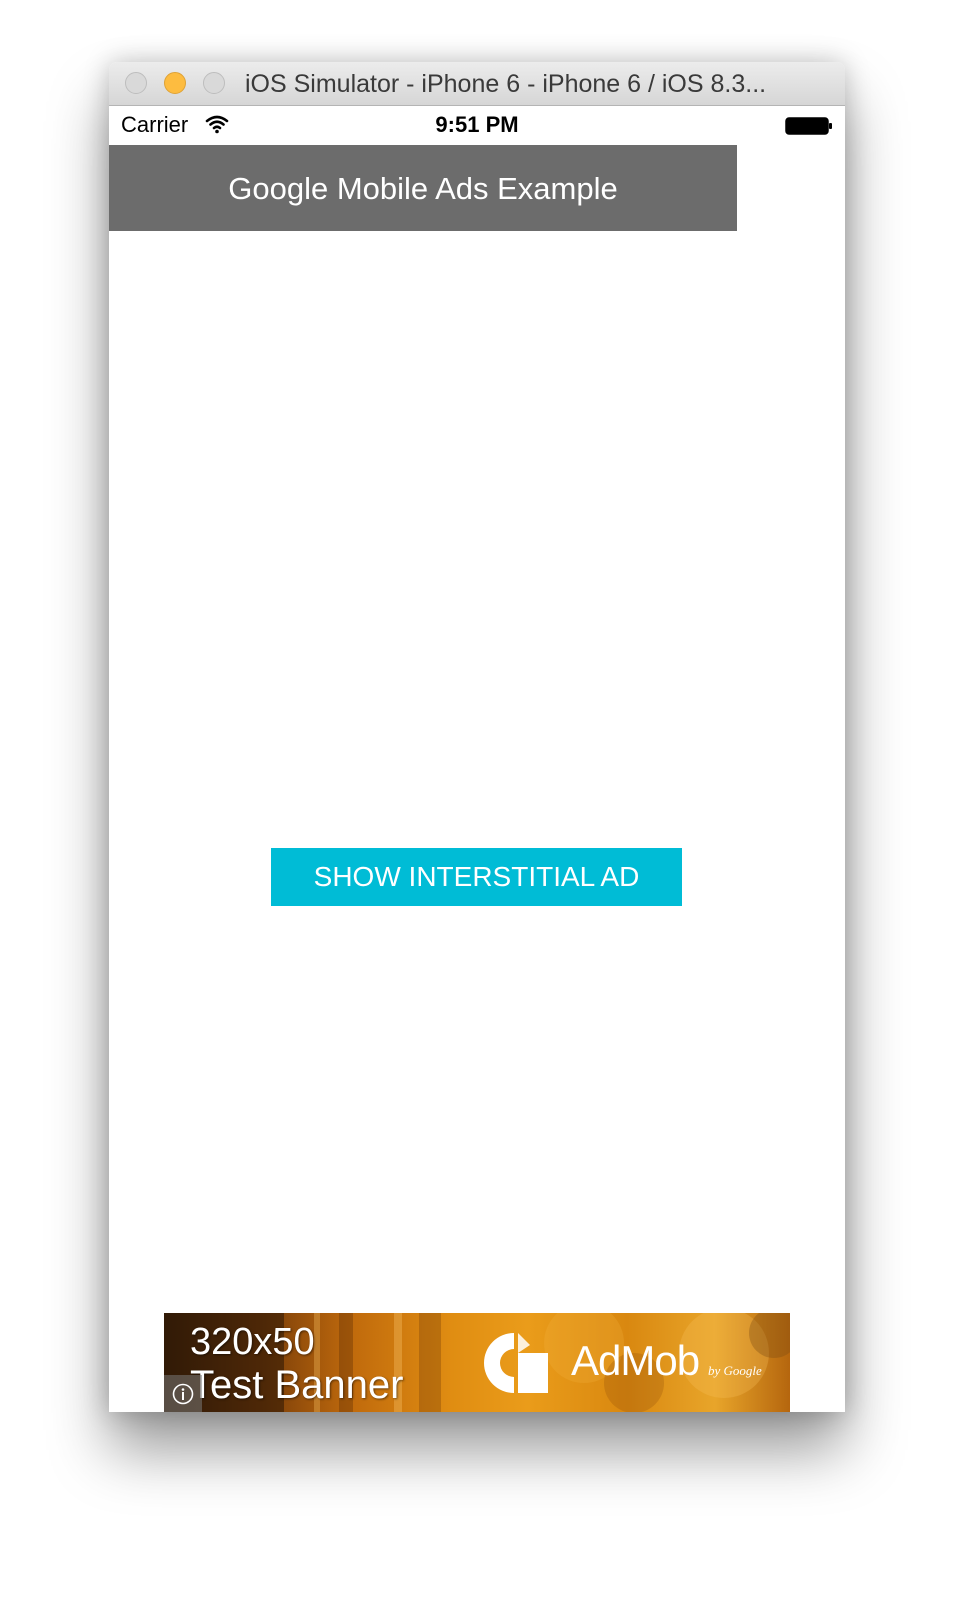 This screenshot has height=1600, width=973. What do you see at coordinates (175, 83) in the screenshot?
I see `minimize-window-button` at bounding box center [175, 83].